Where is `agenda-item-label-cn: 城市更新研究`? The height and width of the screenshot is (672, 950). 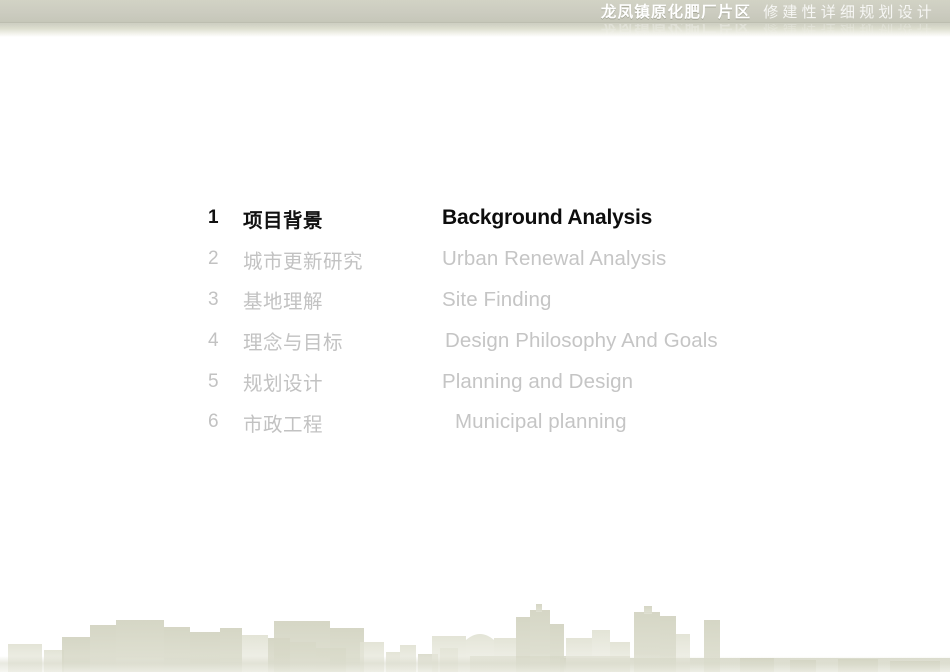
agenda-item-label-cn: 城市更新研究 is located at coordinates (303, 261).